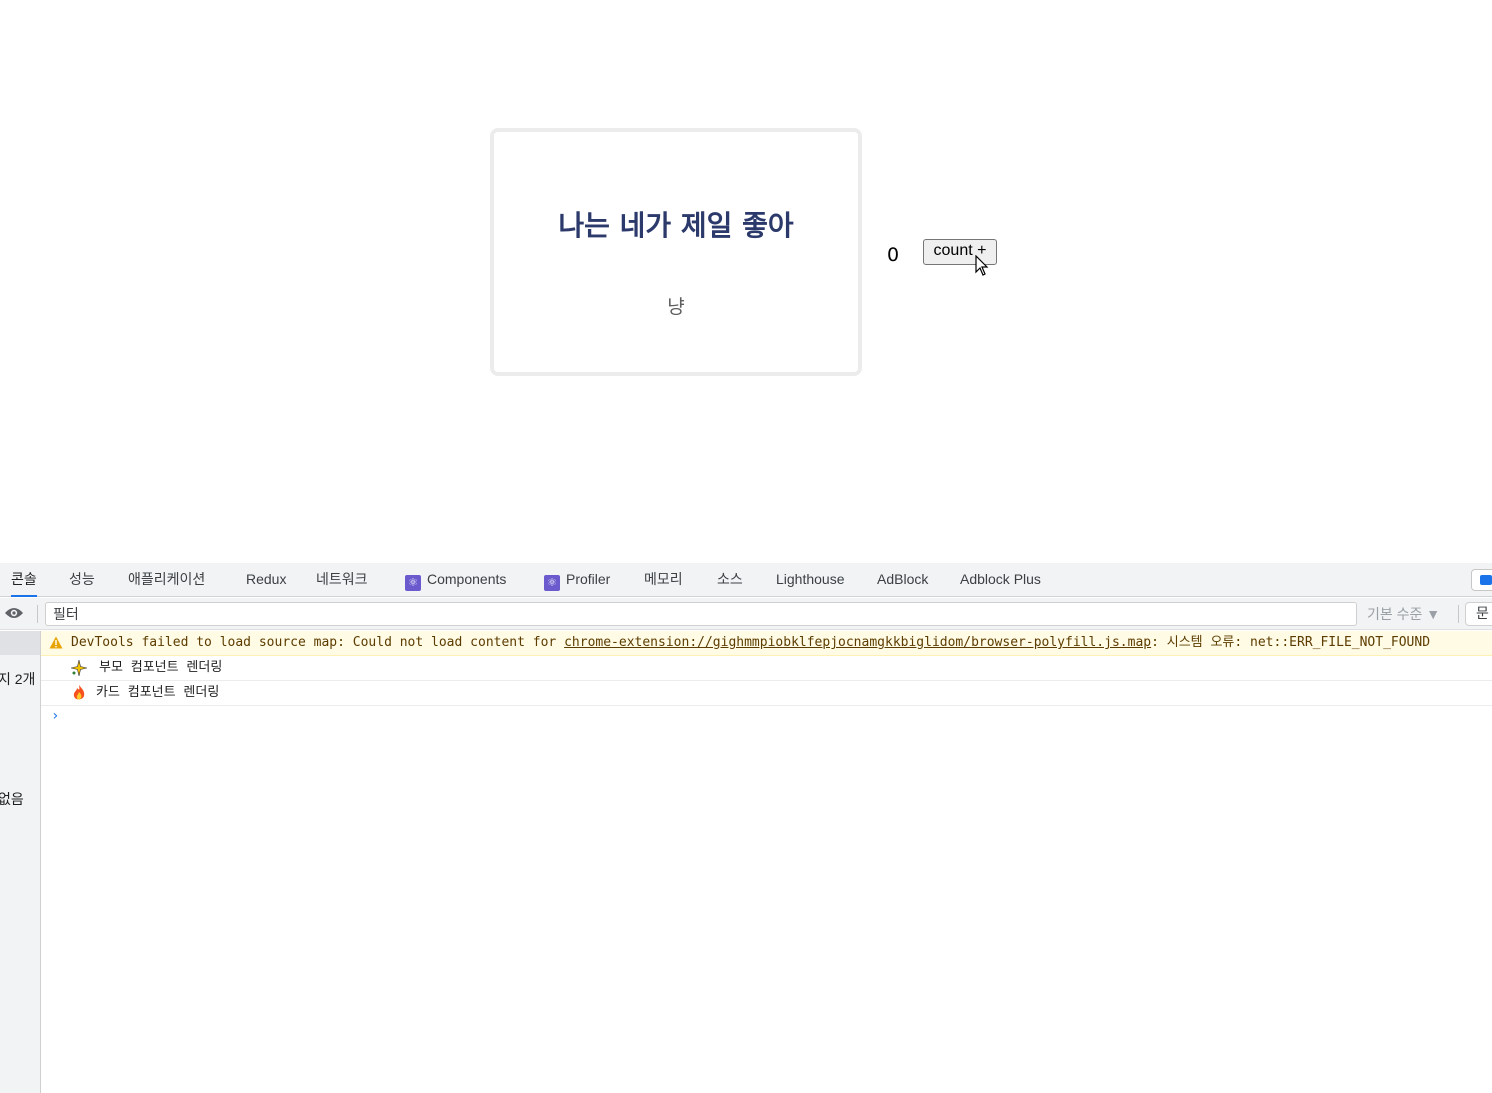 This screenshot has width=1492, height=1093. Describe the element at coordinates (166, 580) in the screenshot. I see `tab-application: 애플리케이션` at that location.